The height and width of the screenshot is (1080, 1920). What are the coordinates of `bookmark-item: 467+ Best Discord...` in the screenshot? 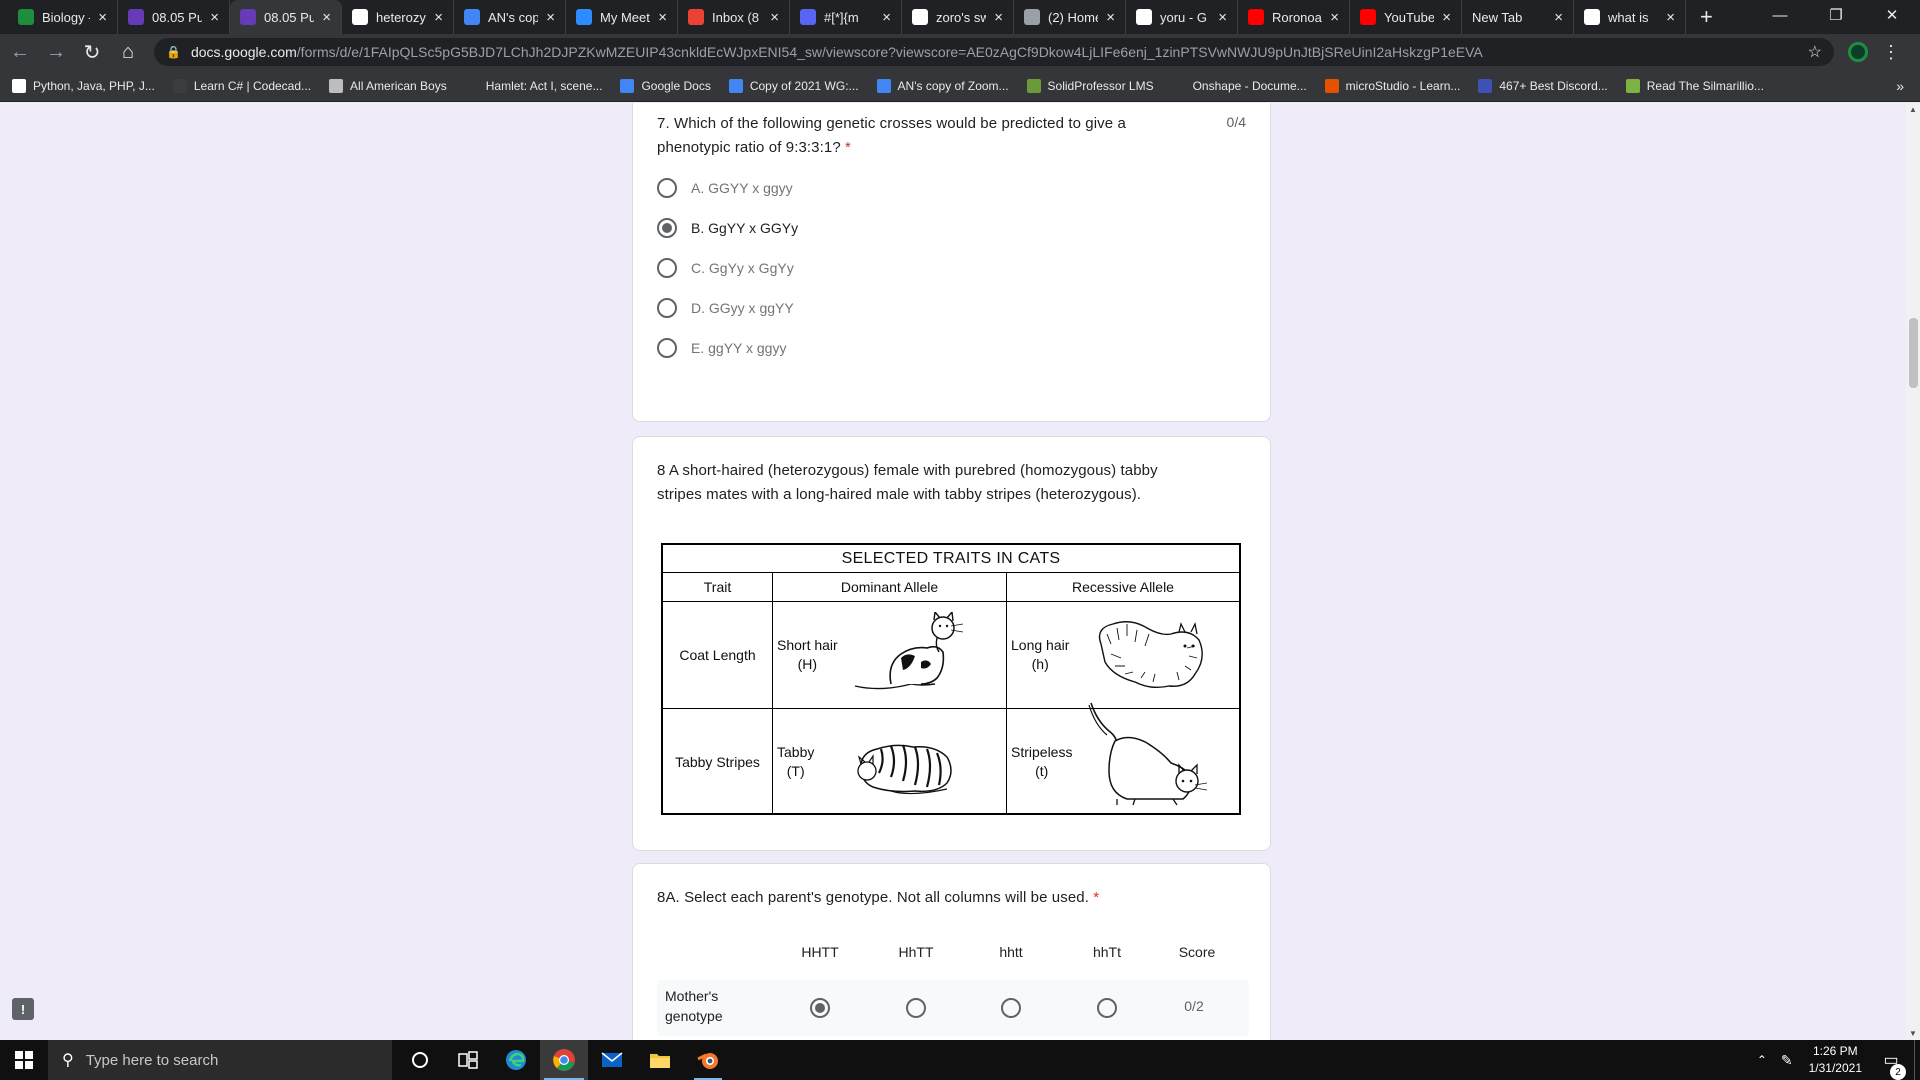 It's located at (1543, 85).